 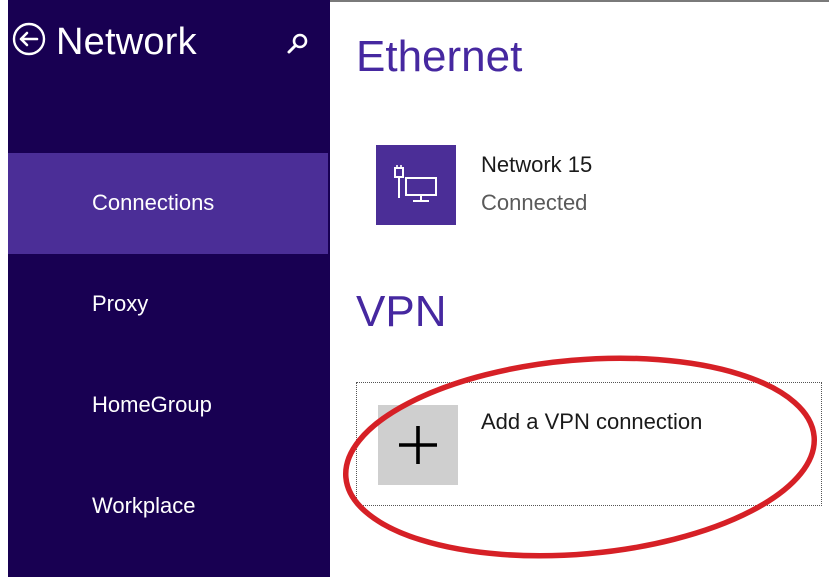 I want to click on plus-icon, so click(x=418, y=445).